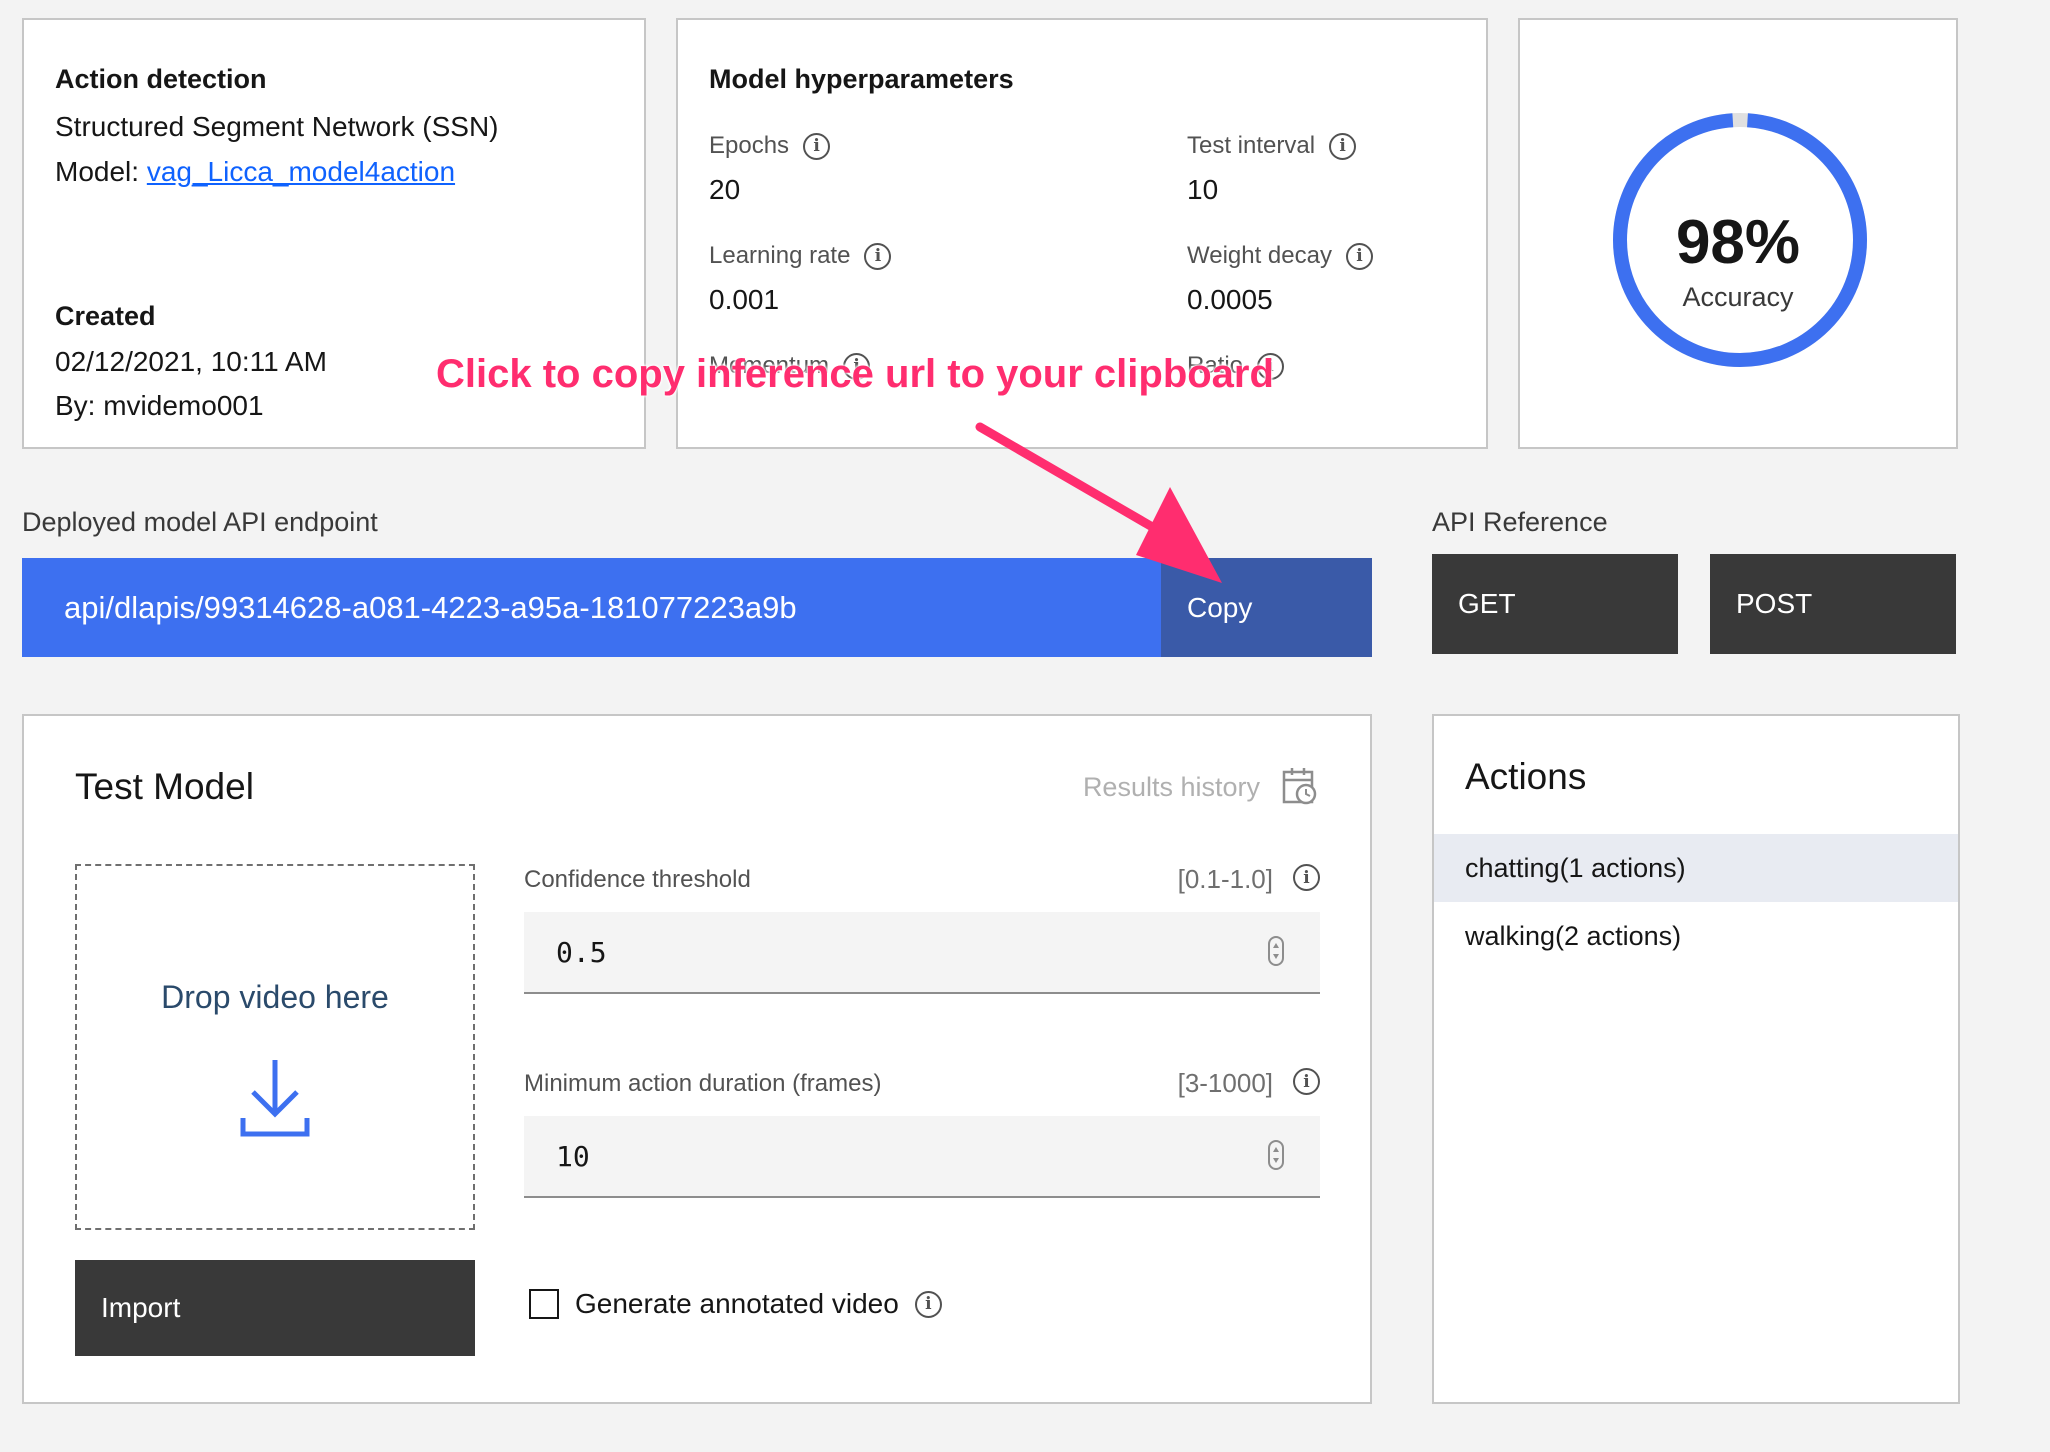  Describe the element at coordinates (1171, 787) in the screenshot. I see `results-history-link: Results history` at that location.